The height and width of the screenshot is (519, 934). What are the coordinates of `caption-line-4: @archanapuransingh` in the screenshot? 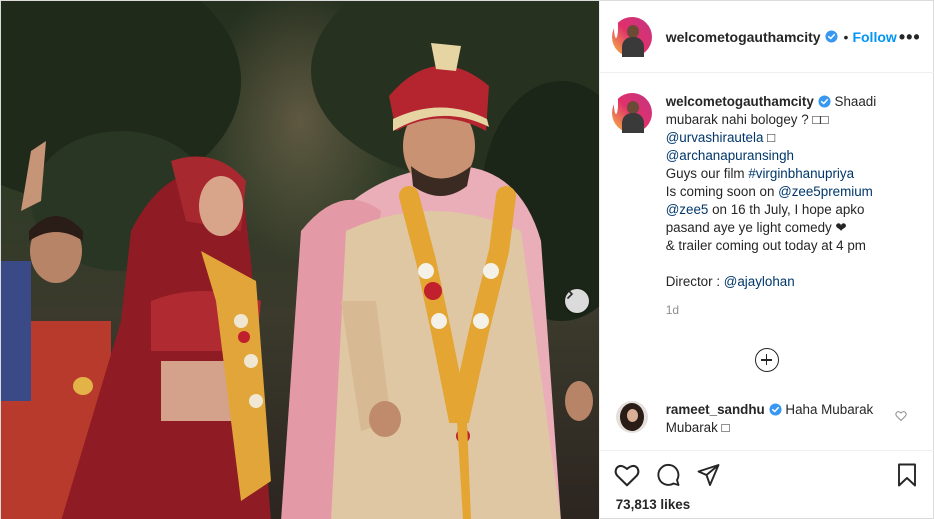 It's located at (771, 156).